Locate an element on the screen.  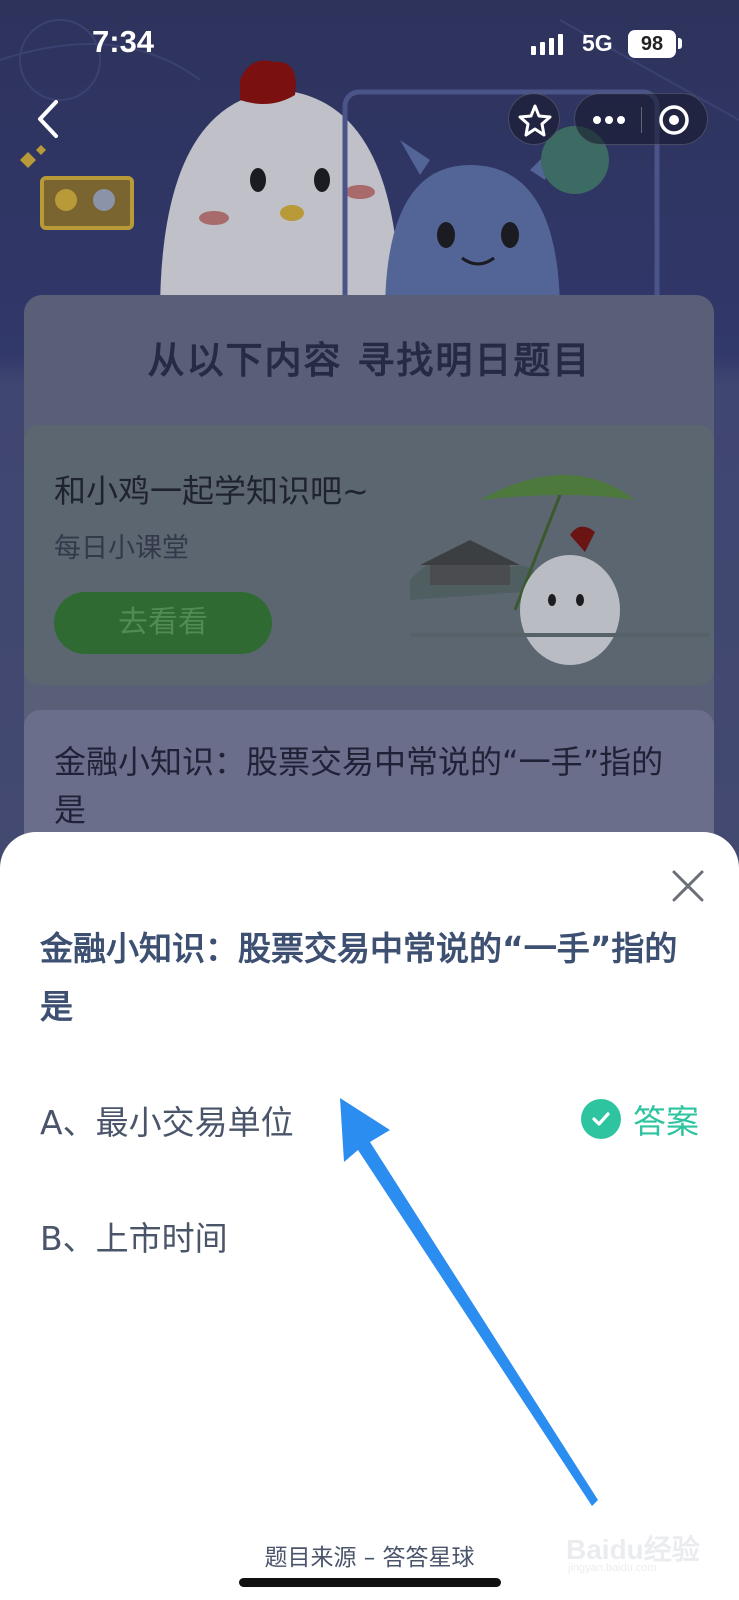
target-icon is located at coordinates (675, 120).